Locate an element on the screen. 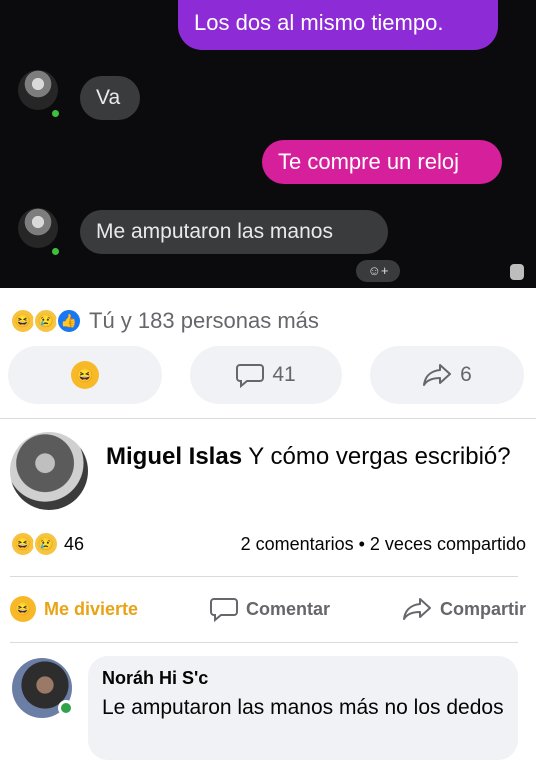 This screenshot has width=536, height=772. share-label: Compartir is located at coordinates (482, 608).